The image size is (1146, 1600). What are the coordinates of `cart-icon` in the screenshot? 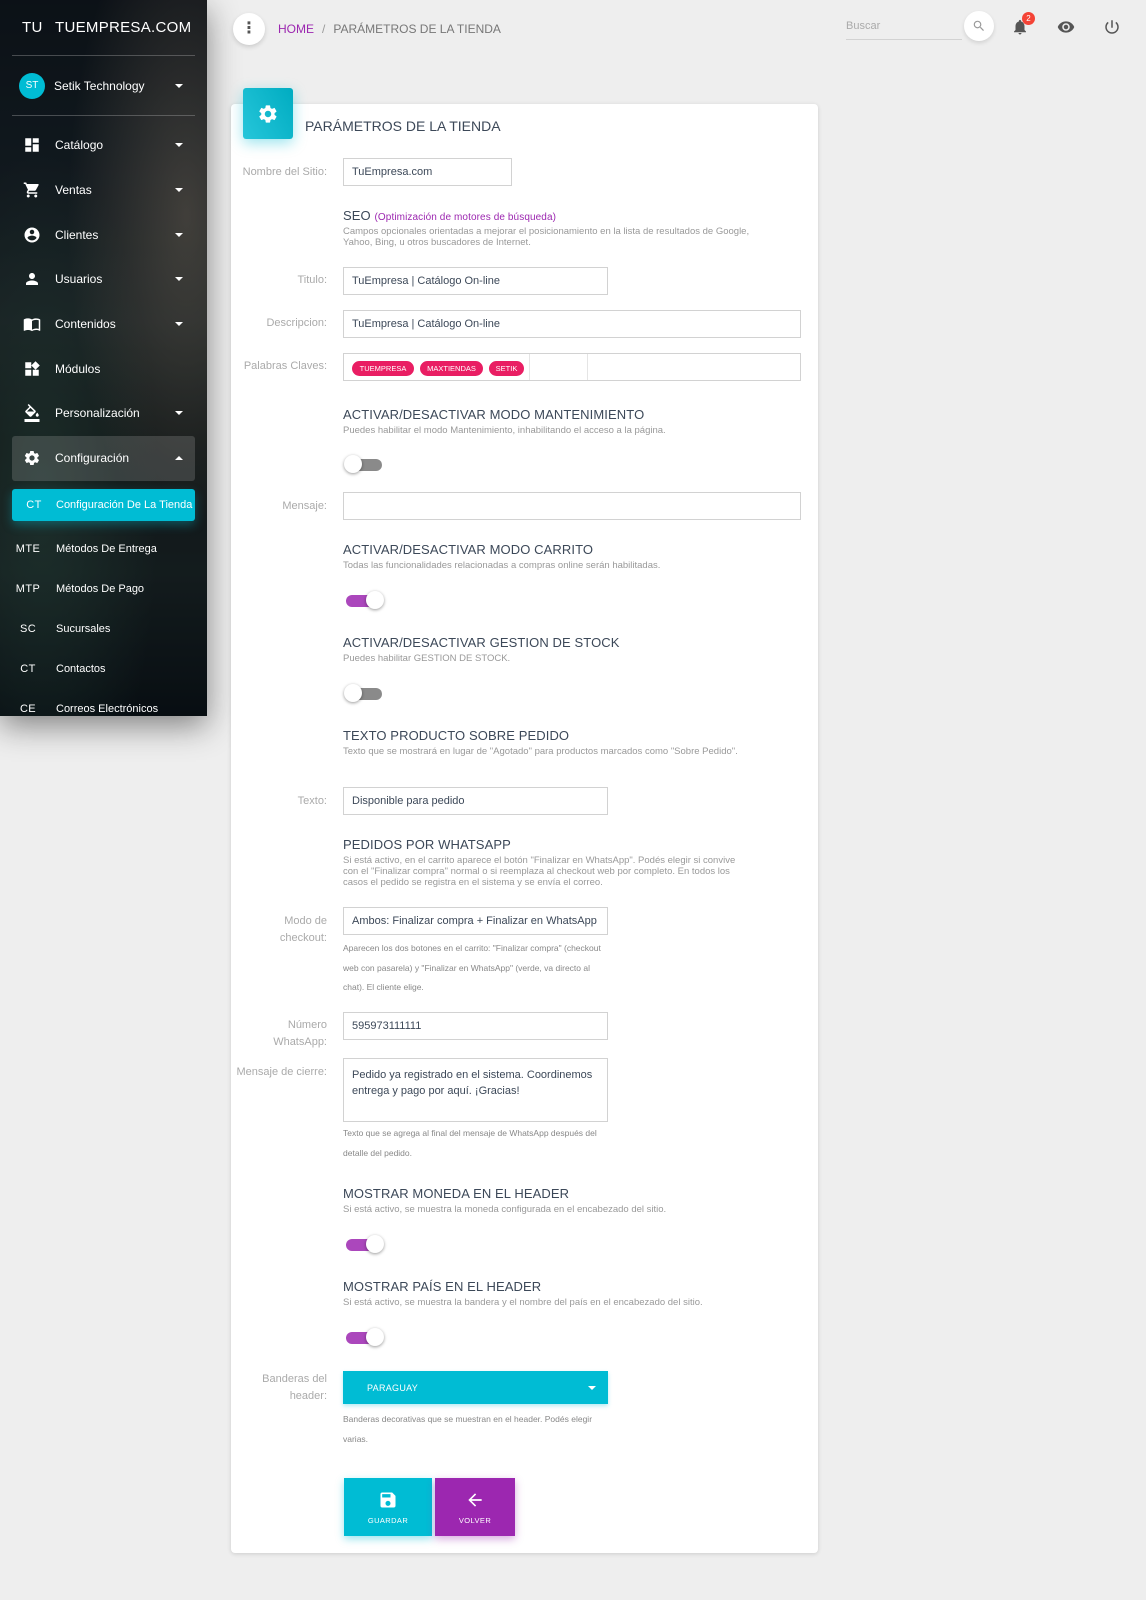 It's located at (32, 190).